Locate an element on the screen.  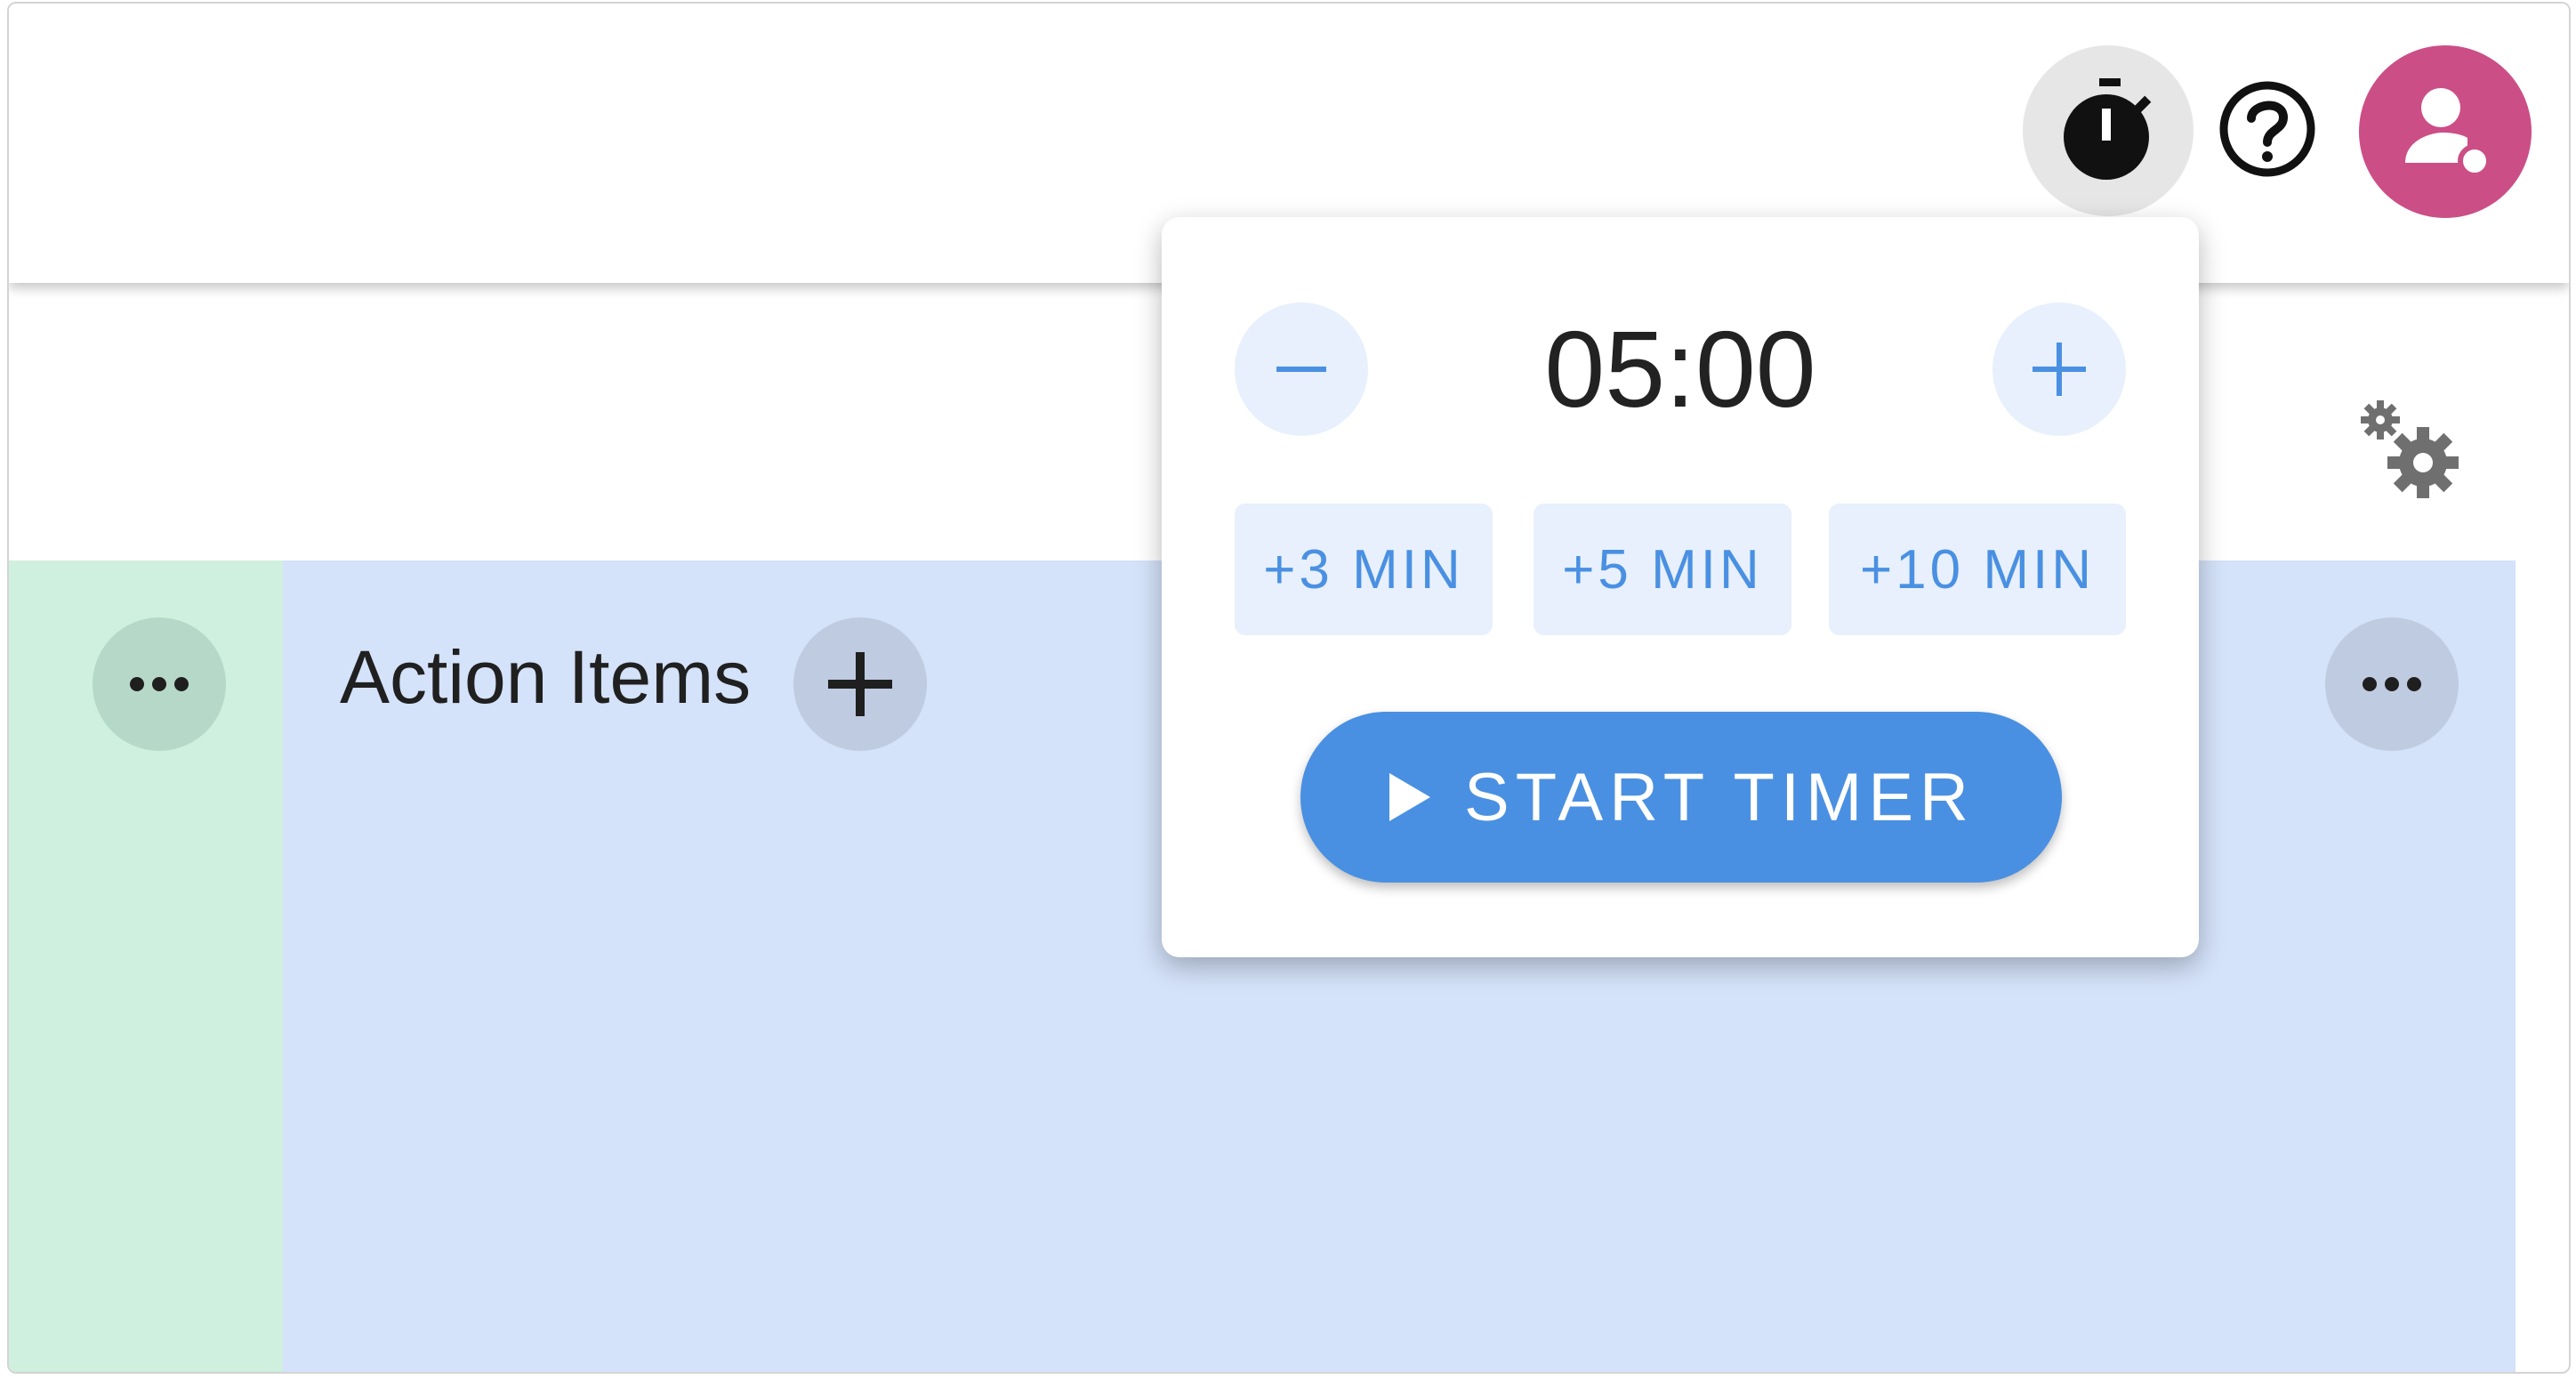
minus-icon is located at coordinates (1301, 369).